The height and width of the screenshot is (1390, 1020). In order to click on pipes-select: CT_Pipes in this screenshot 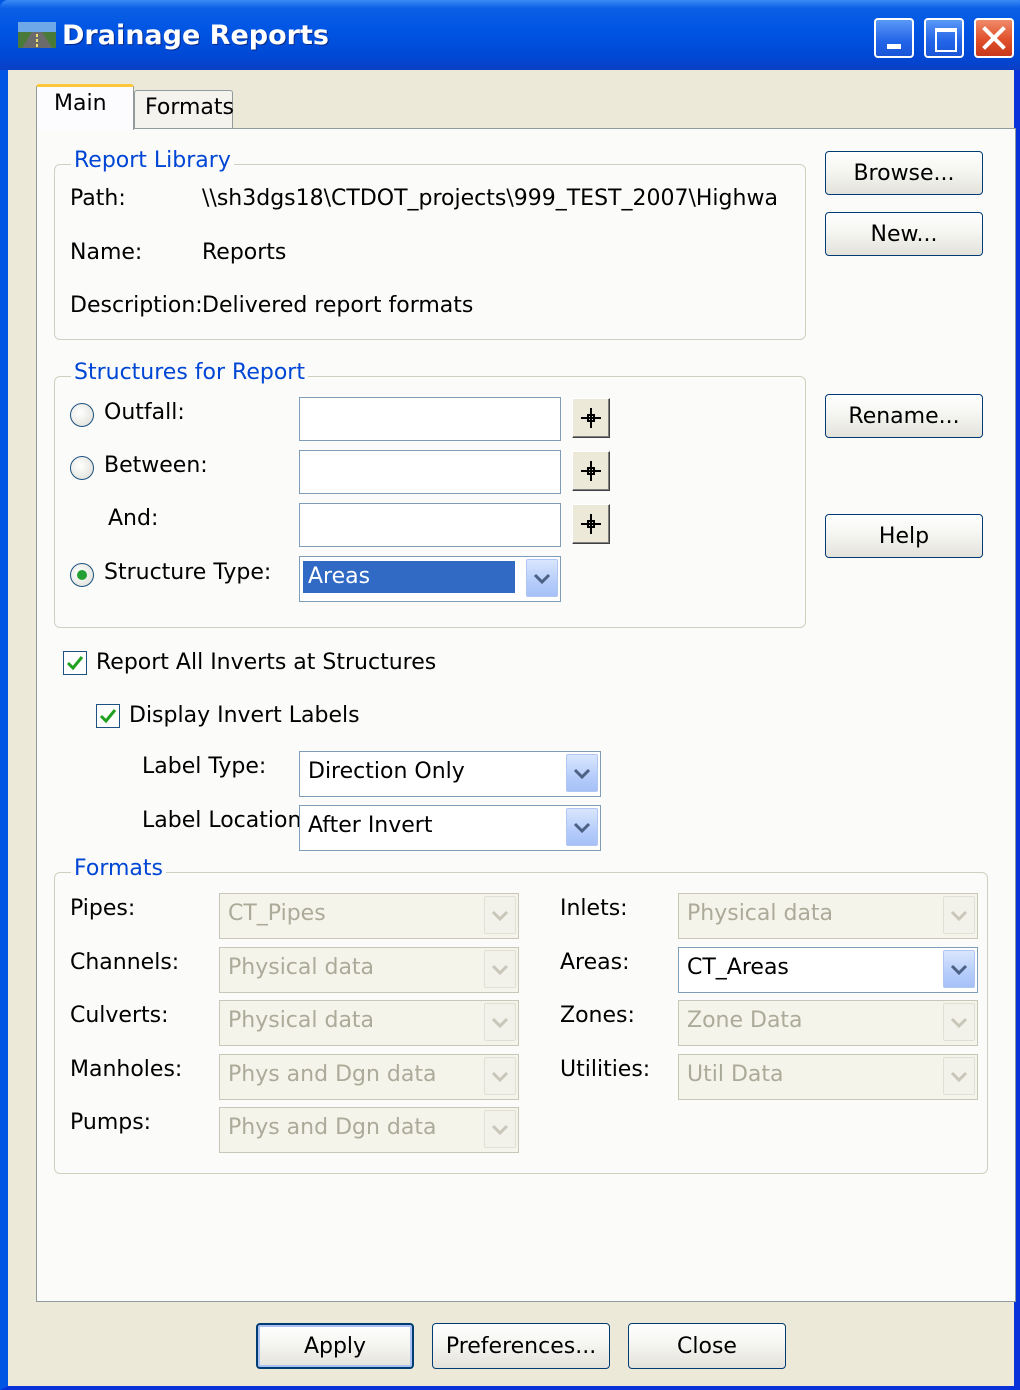, I will do `click(369, 916)`.